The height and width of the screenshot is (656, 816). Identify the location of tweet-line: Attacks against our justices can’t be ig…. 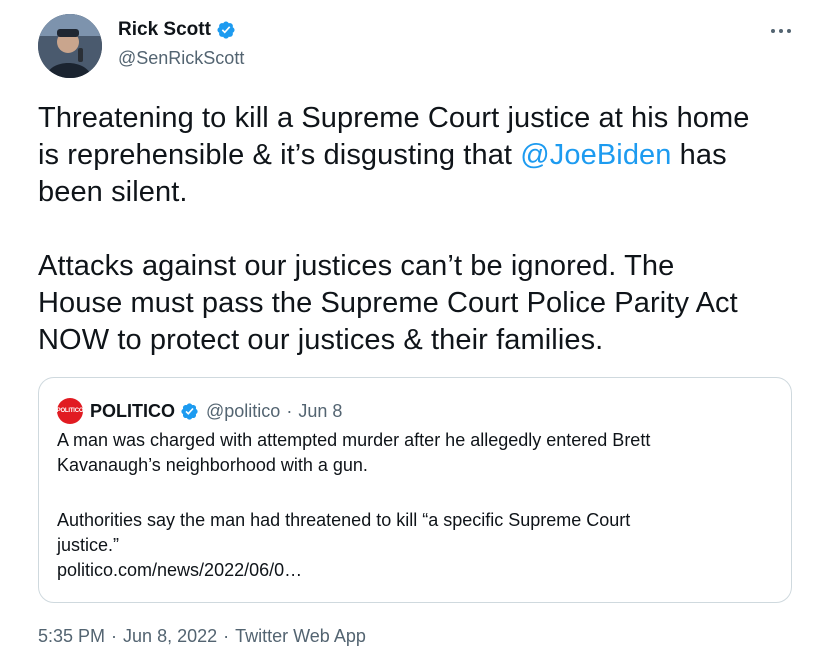
(356, 266).